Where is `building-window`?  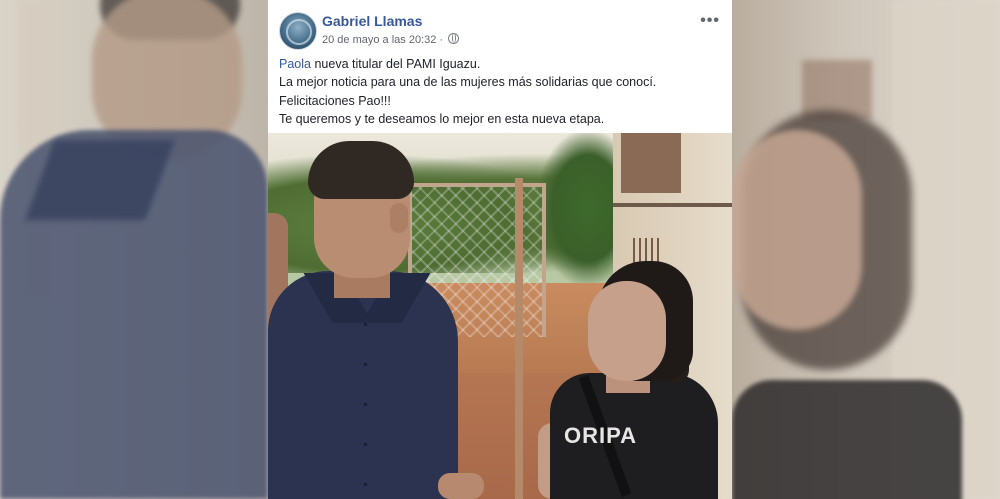 building-window is located at coordinates (651, 163).